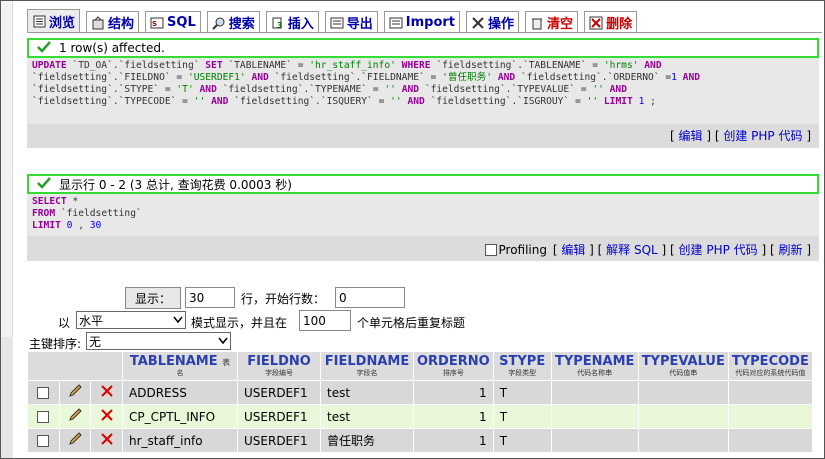  I want to click on cell-tablename: CP_CPTL_INFO, so click(180, 416).